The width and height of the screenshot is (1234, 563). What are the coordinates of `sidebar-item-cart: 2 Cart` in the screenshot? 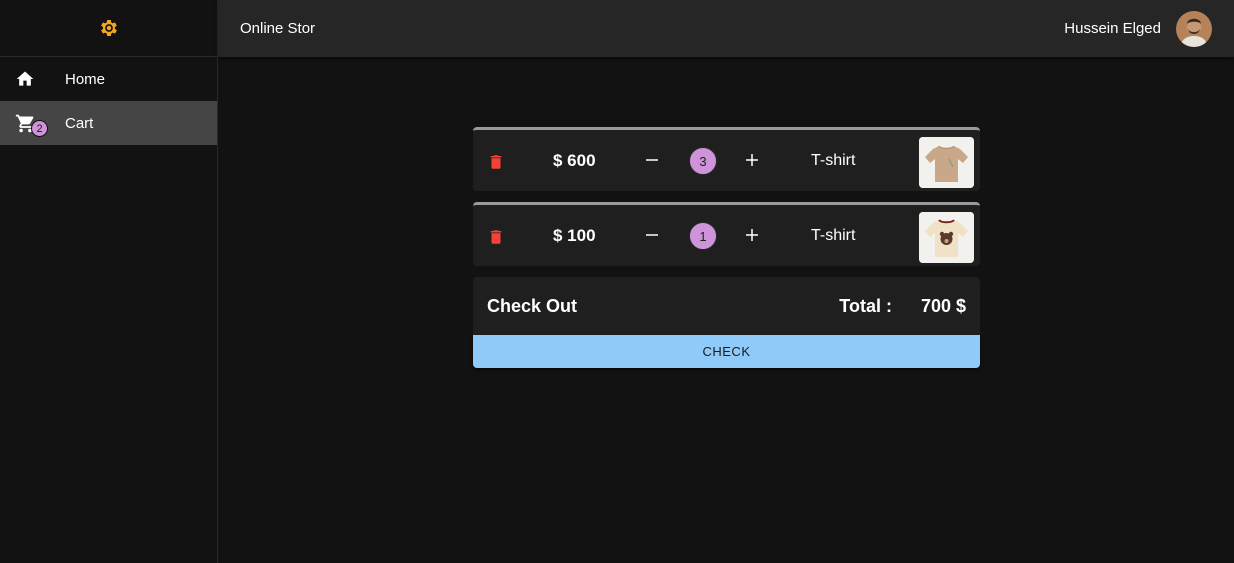 It's located at (108, 123).